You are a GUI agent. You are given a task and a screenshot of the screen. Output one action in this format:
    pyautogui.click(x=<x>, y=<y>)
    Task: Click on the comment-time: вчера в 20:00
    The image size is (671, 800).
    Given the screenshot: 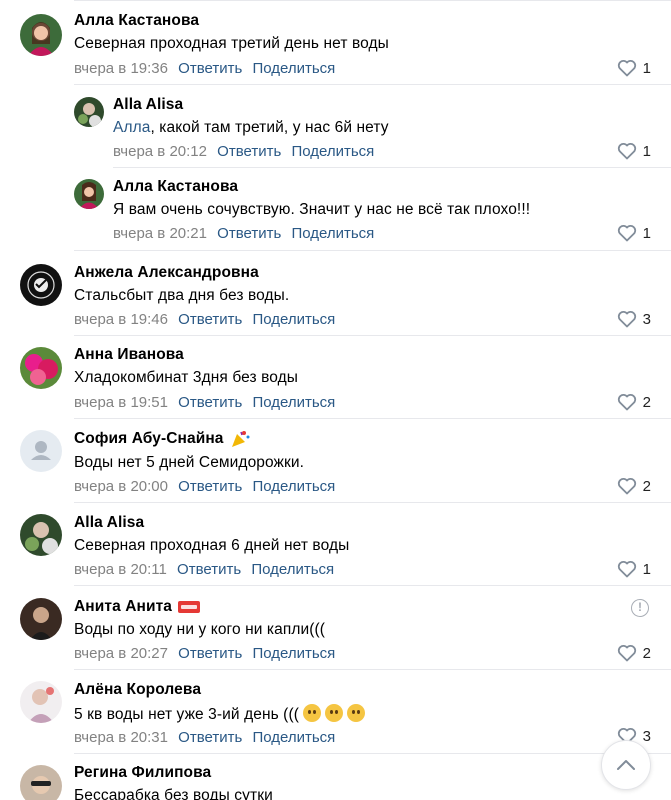 What is the action you would take?
    pyautogui.click(x=121, y=486)
    